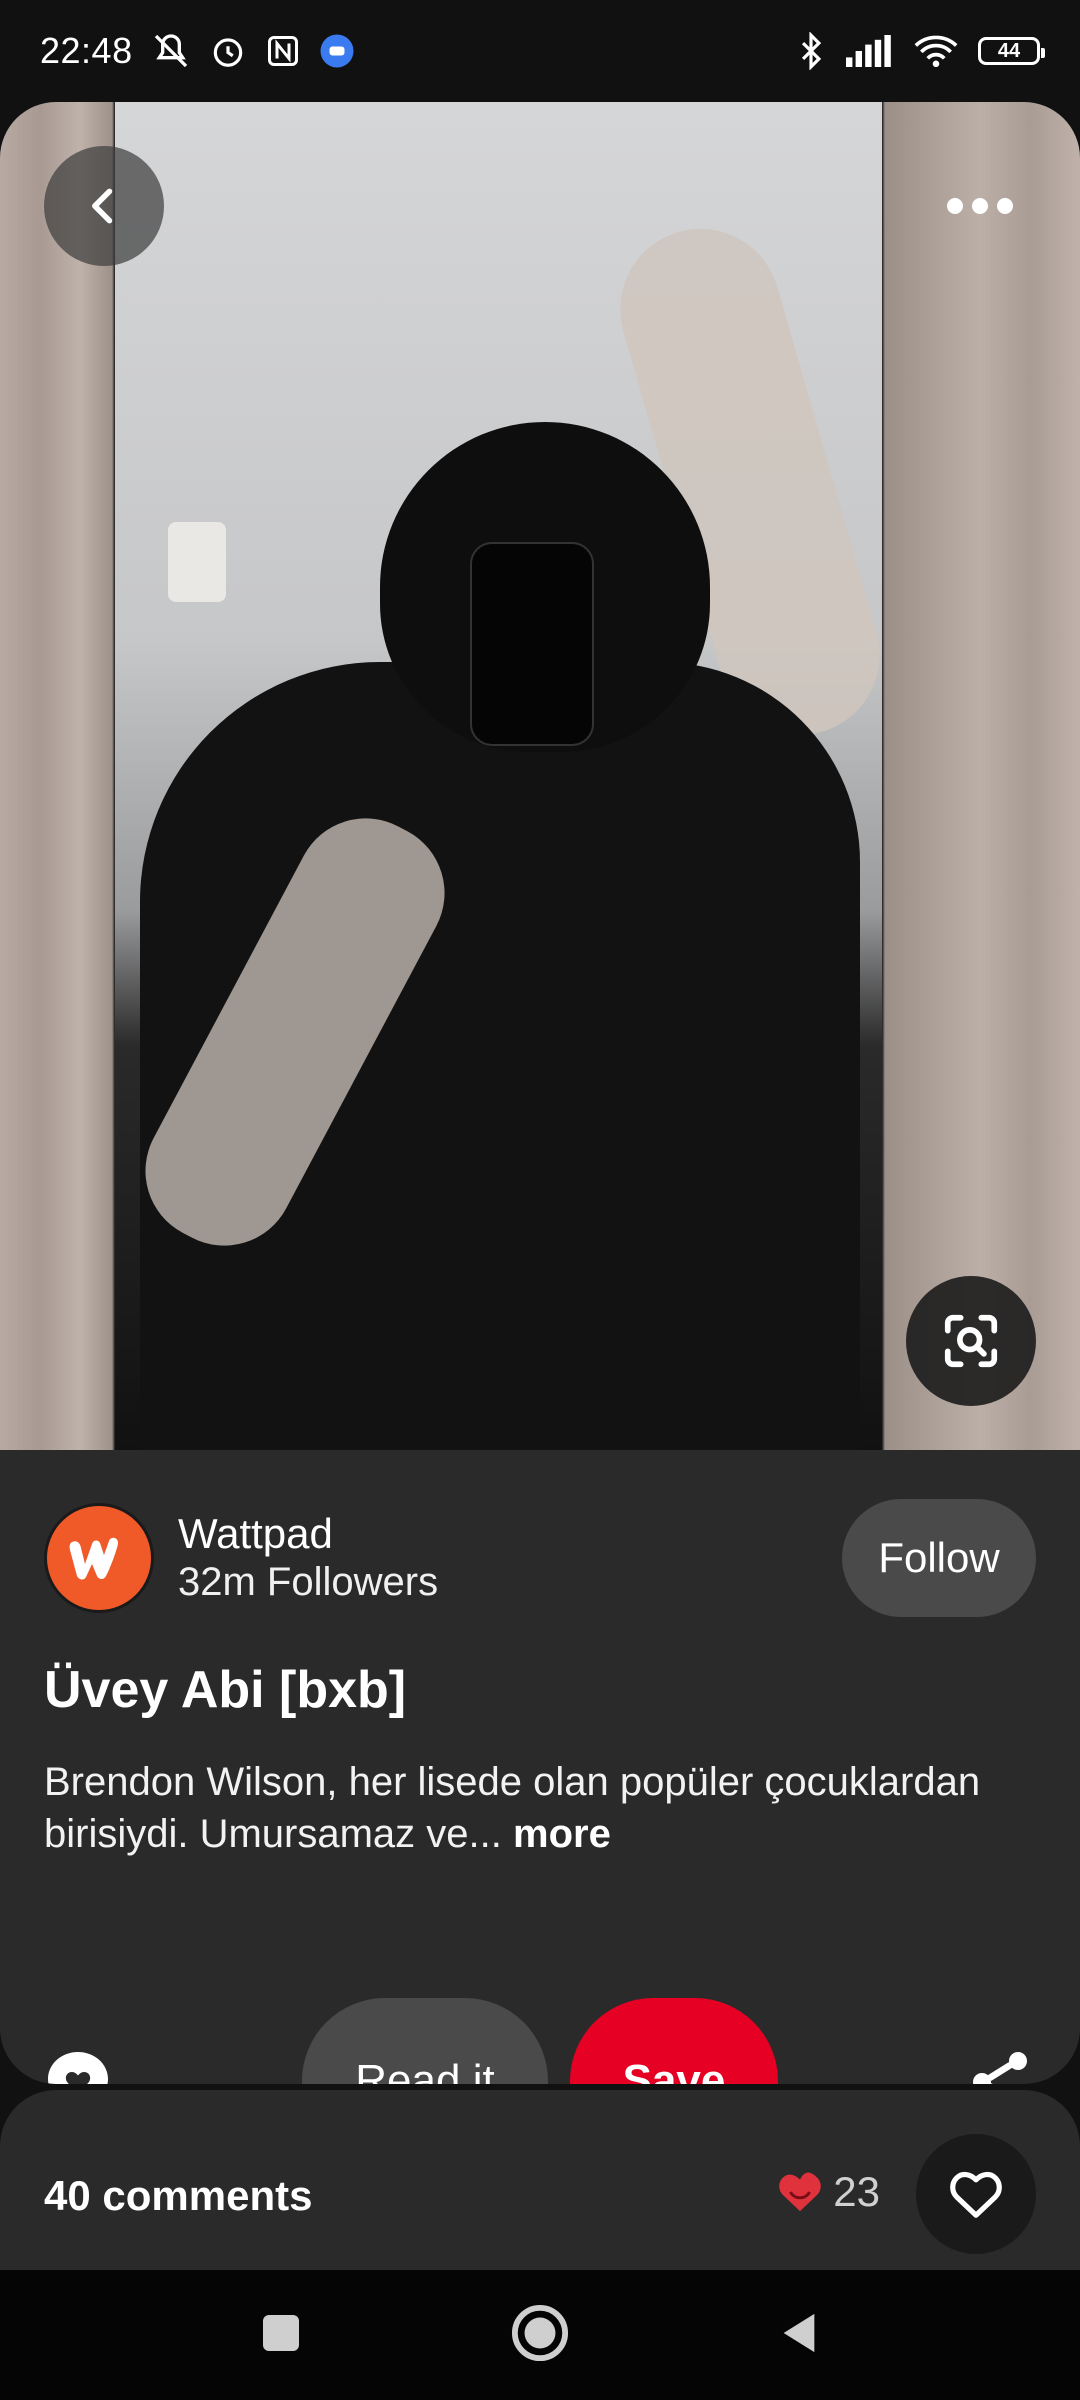 Image resolution: width=1080 pixels, height=2400 pixels. Describe the element at coordinates (811, 51) in the screenshot. I see `bluetooth-icon` at that location.